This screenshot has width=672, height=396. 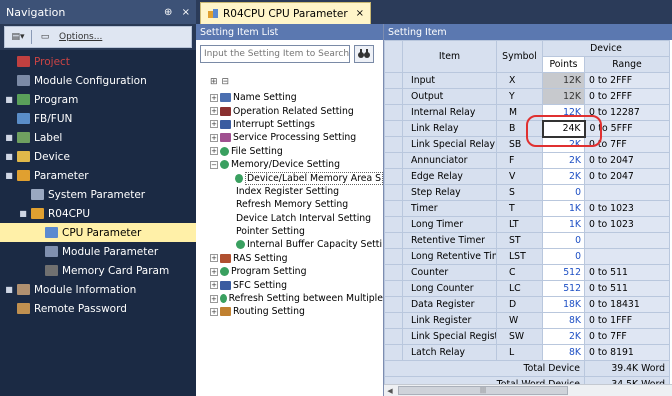 What do you see at coordinates (98, 137) in the screenshot?
I see `nav-item: ■ Label` at bounding box center [98, 137].